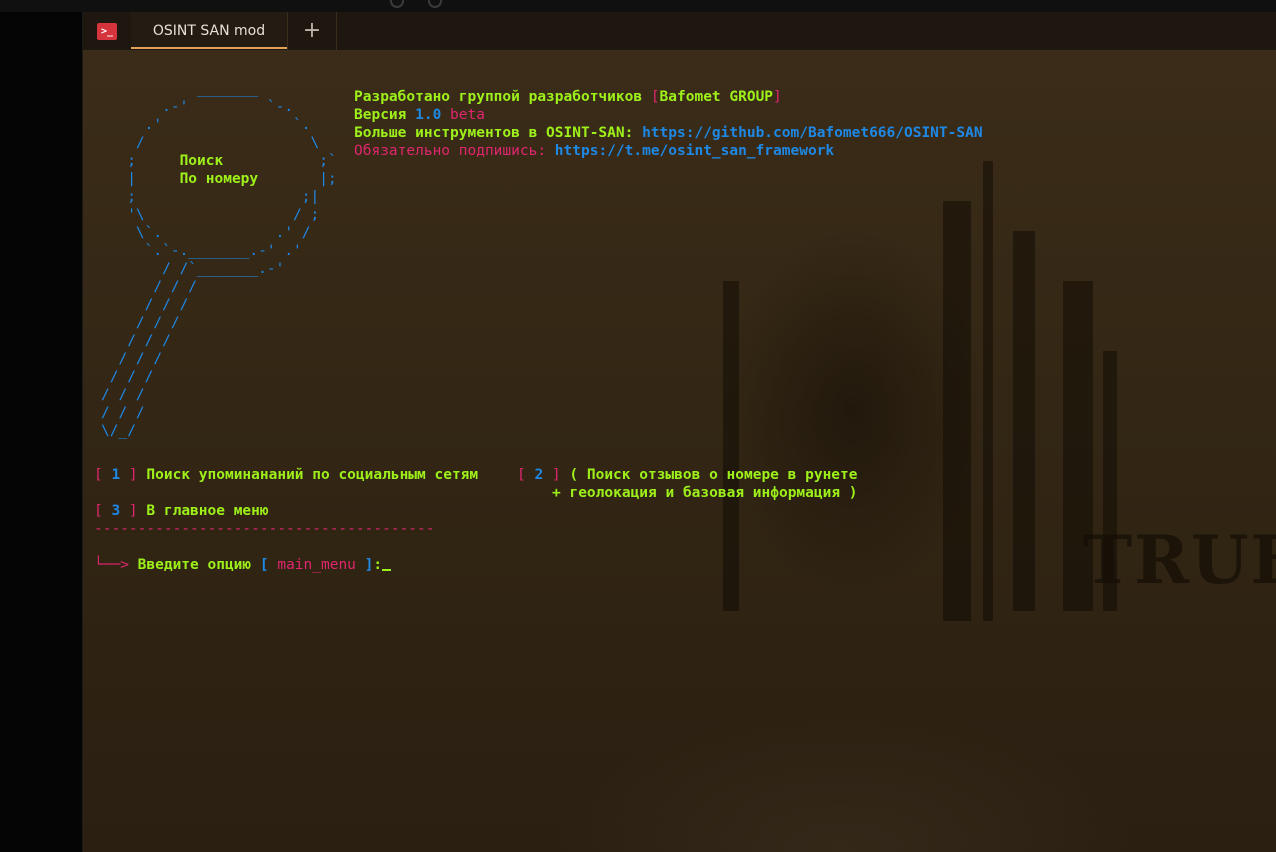 This screenshot has height=852, width=1276. Describe the element at coordinates (280, 161) in the screenshot. I see `art-line: ;`` at that location.